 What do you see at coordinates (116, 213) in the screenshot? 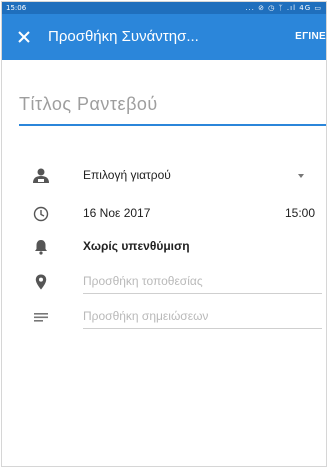
I see `date-picker: 16 Νοε 2017` at bounding box center [116, 213].